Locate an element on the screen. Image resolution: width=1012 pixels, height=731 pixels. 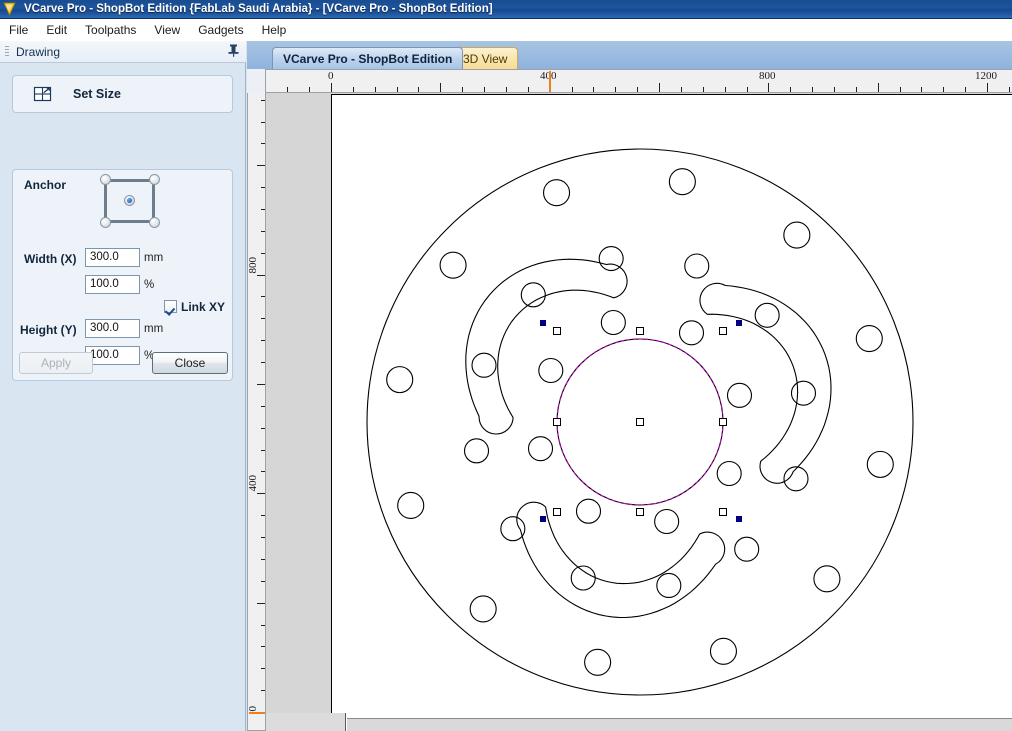
height-input: 300.0 is located at coordinates (112, 328).